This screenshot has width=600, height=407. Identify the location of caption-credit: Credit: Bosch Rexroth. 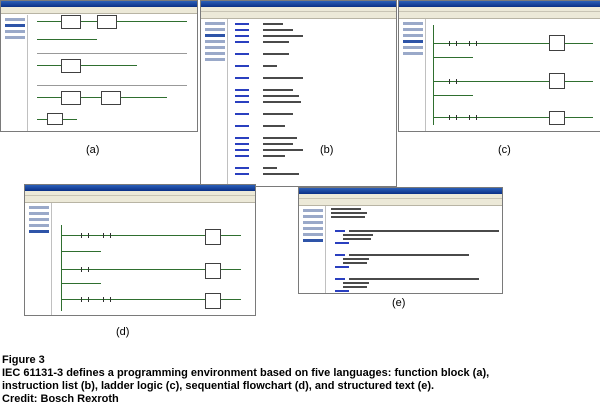
(60, 399).